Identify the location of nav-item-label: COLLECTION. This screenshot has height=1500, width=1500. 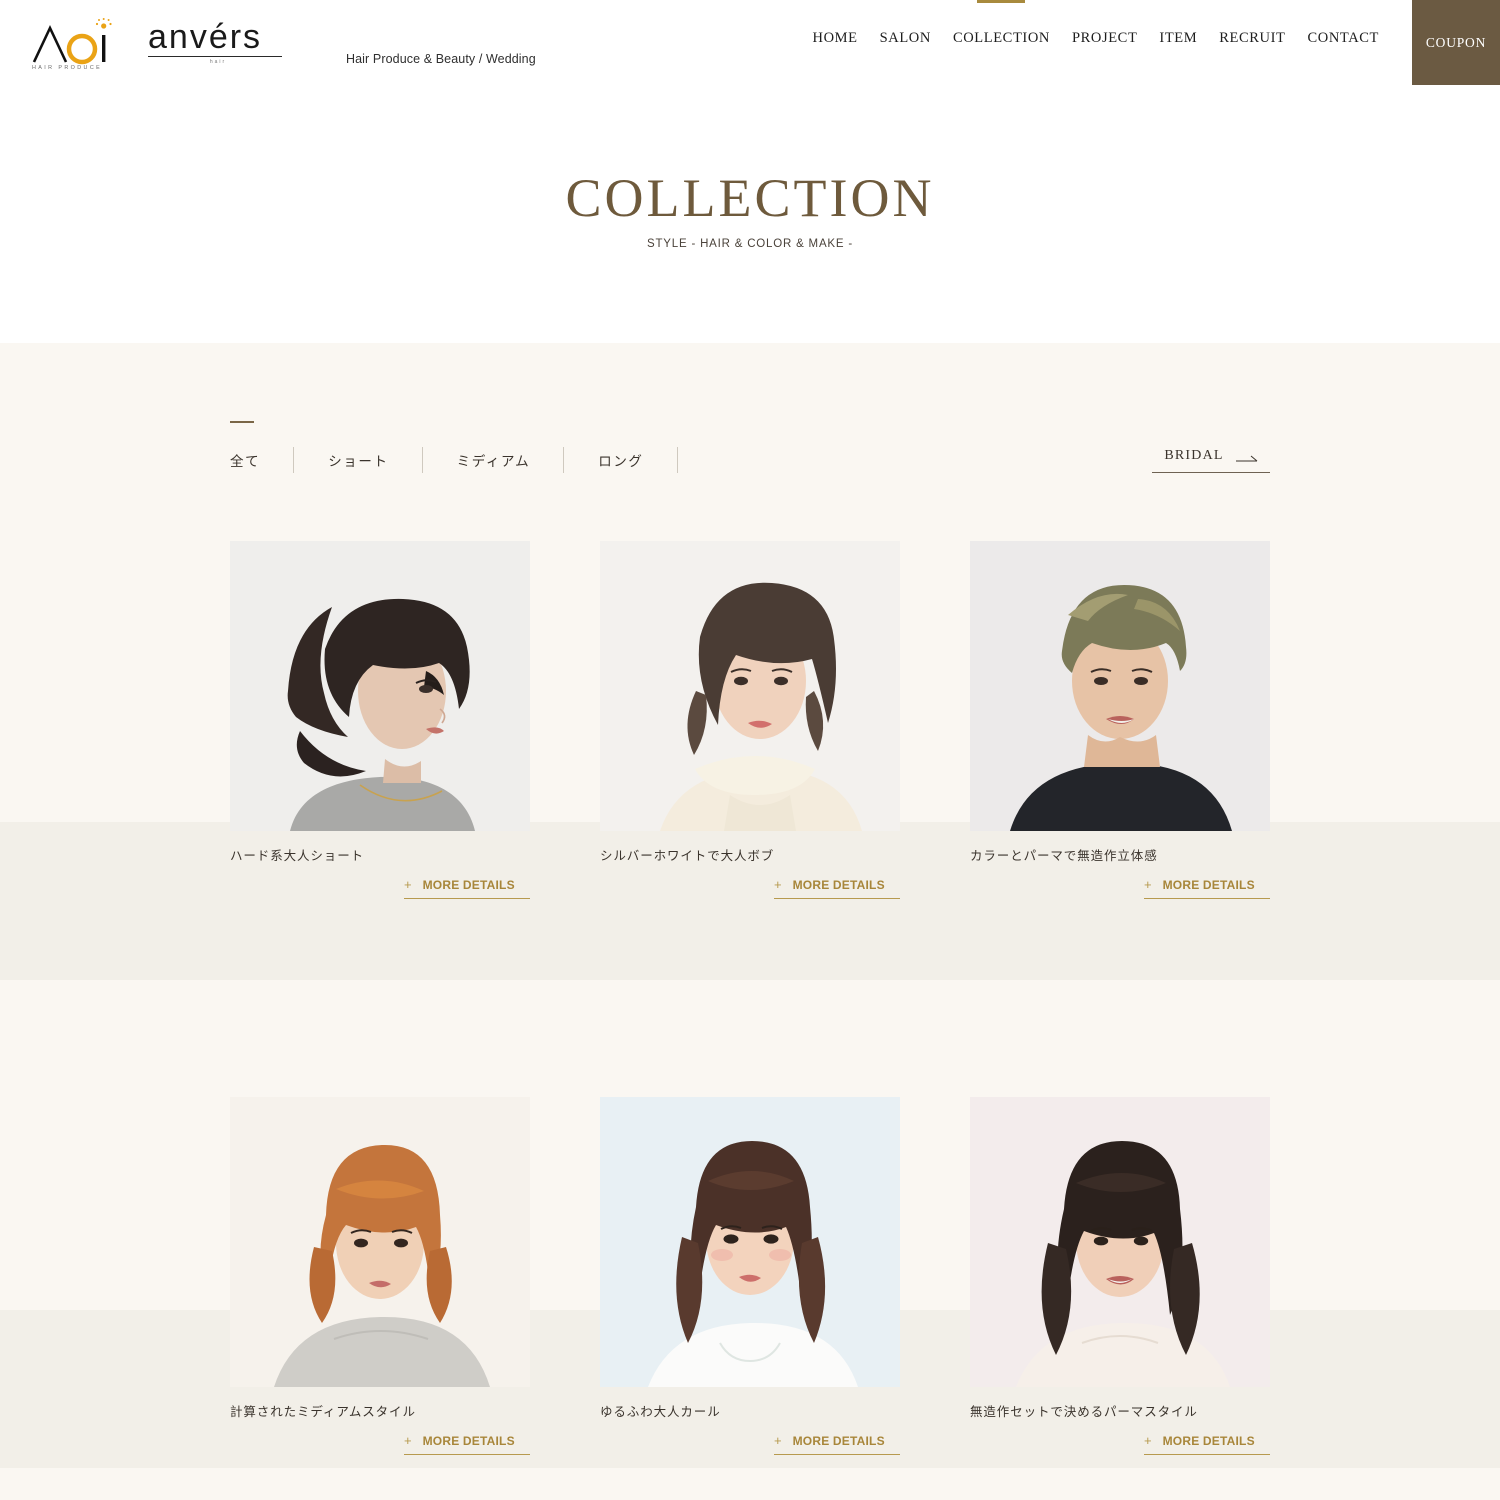
(1001, 38).